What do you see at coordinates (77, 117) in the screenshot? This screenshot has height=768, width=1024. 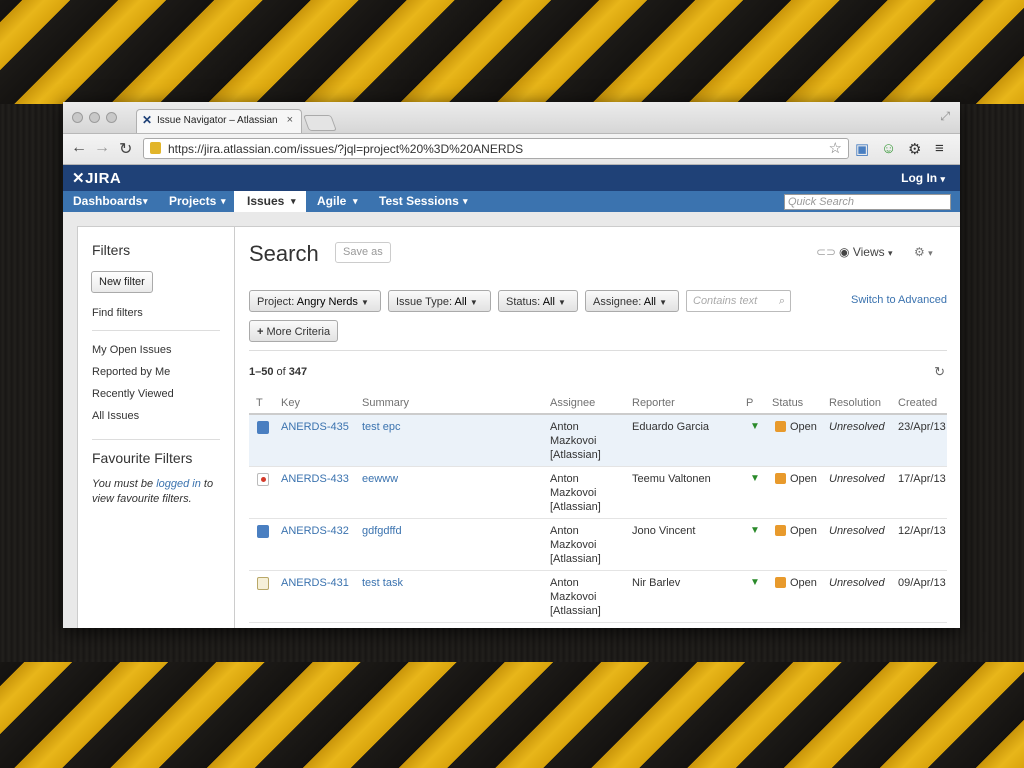 I see `close-window-button` at bounding box center [77, 117].